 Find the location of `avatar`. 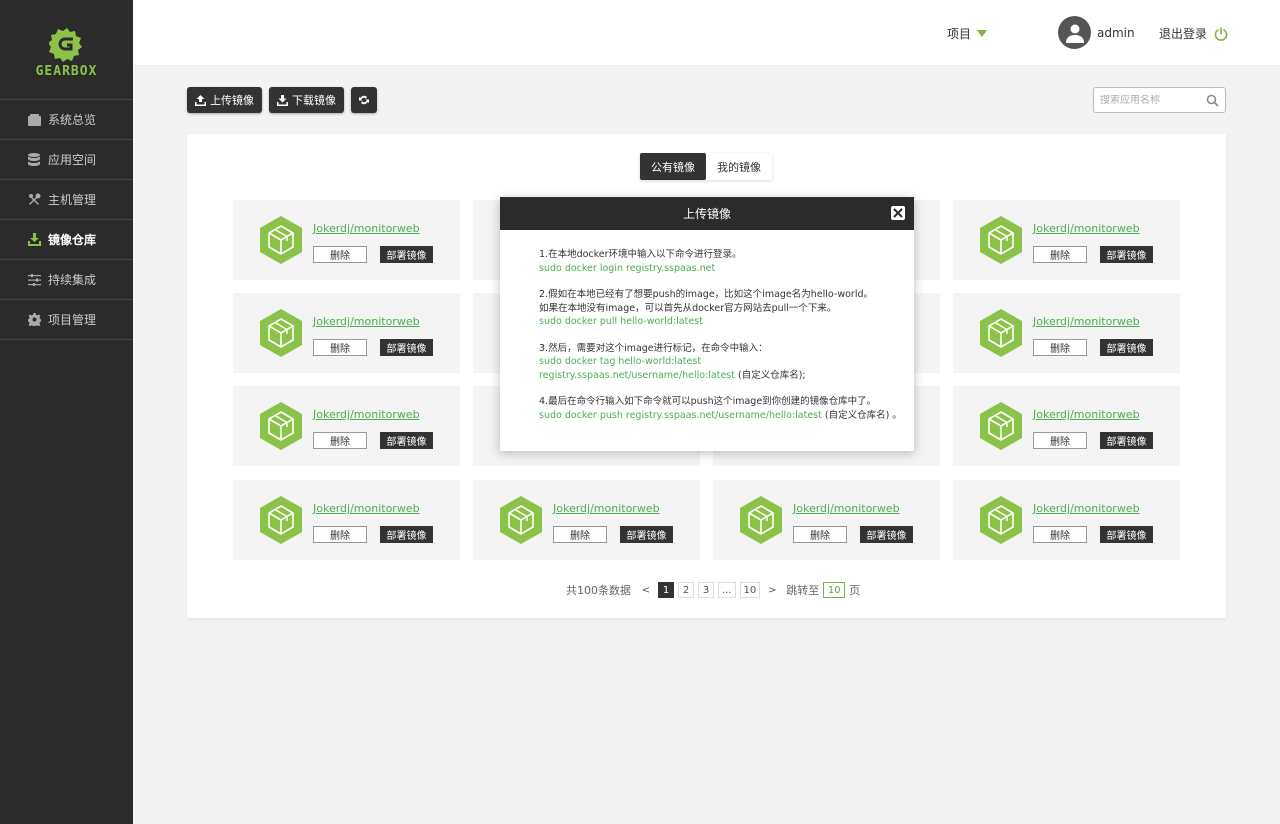

avatar is located at coordinates (1074, 32).